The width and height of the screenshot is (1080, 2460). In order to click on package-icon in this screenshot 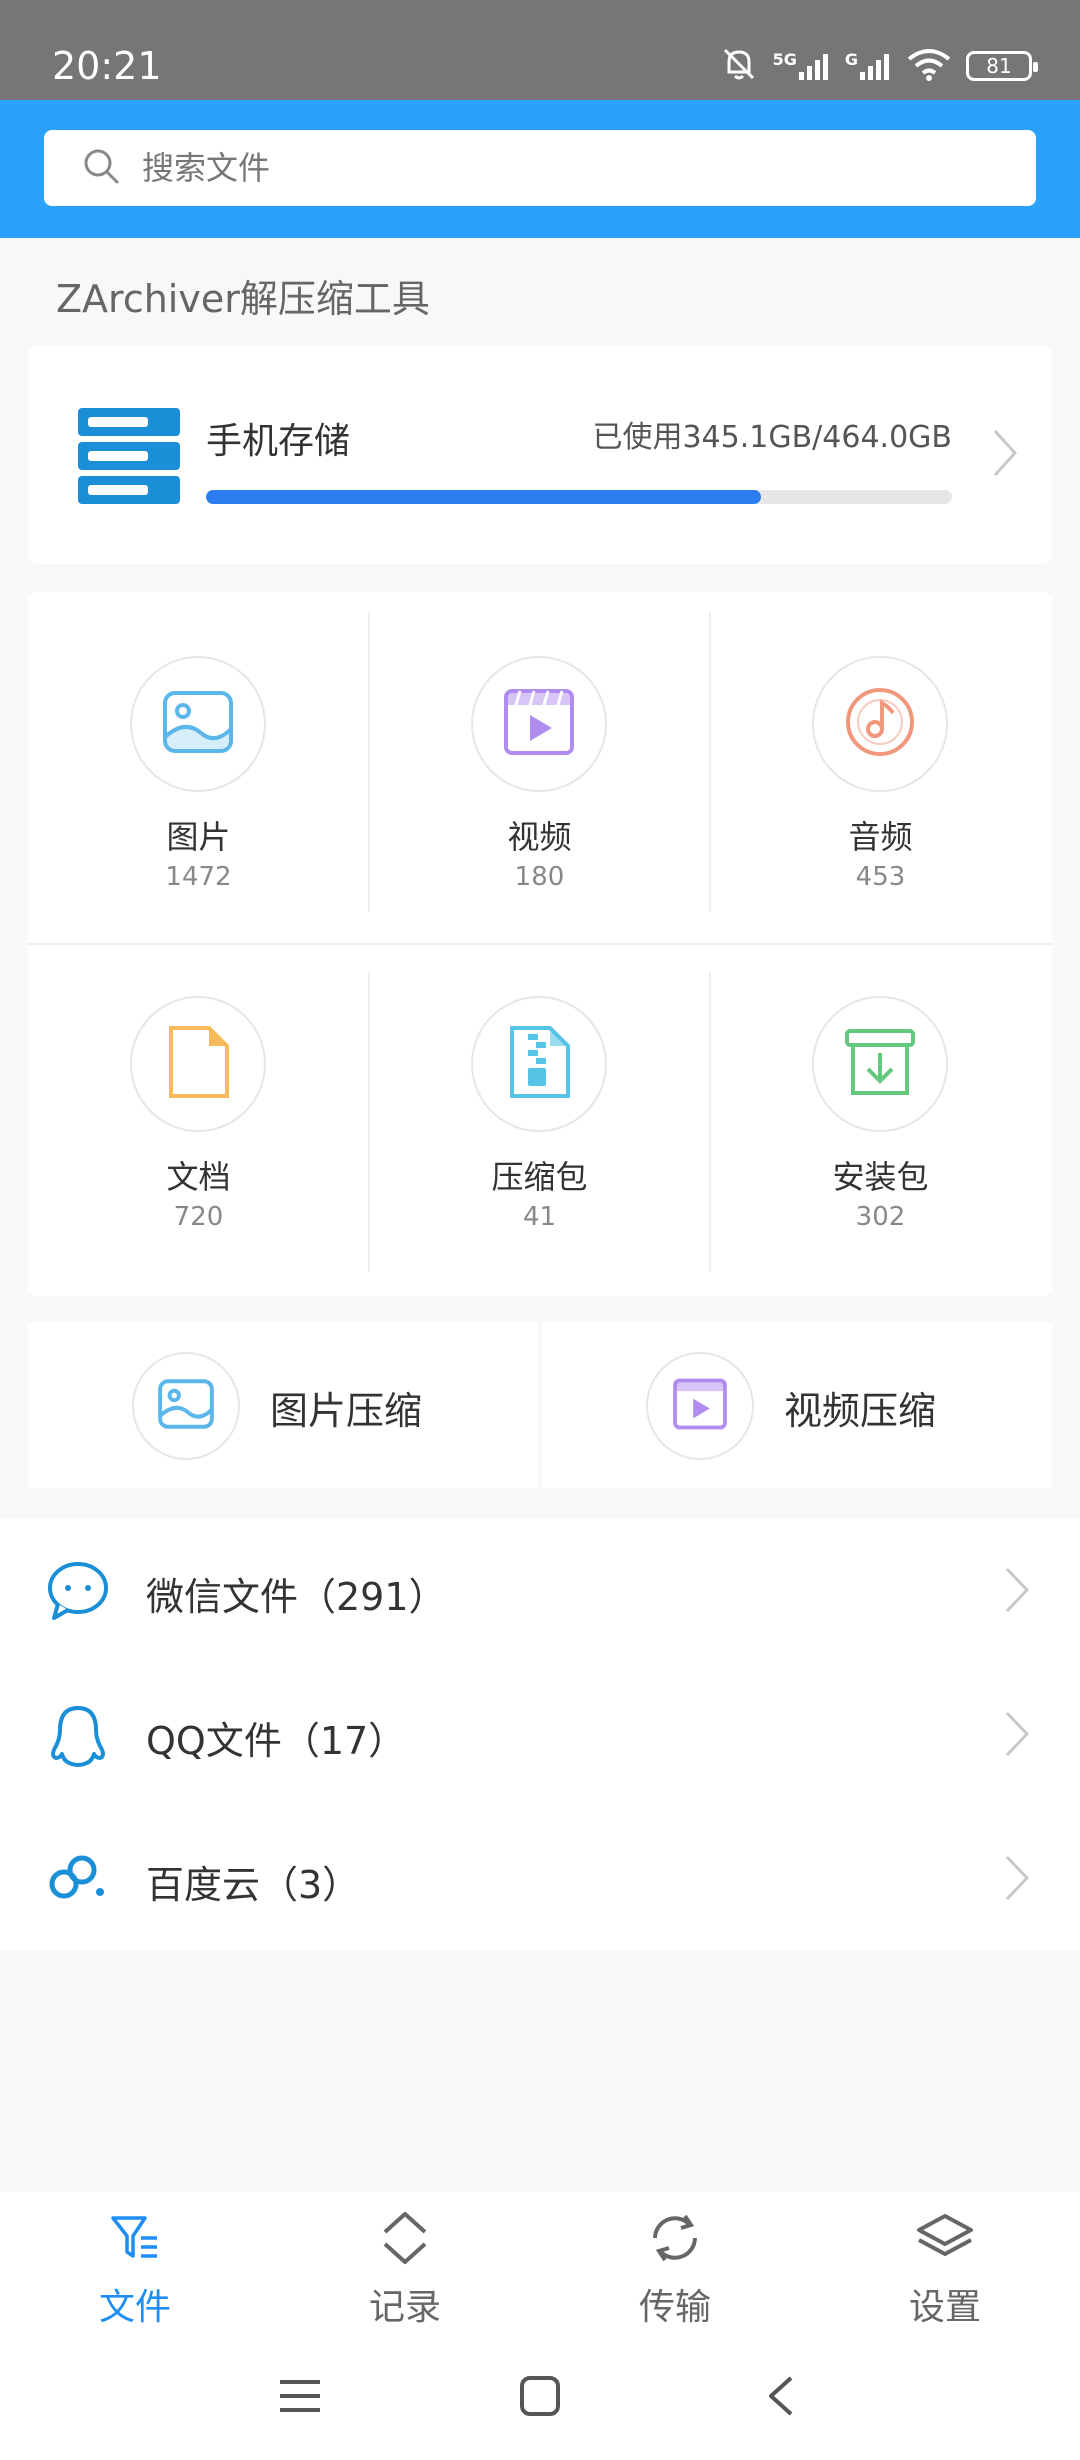, I will do `click(880, 1064)`.